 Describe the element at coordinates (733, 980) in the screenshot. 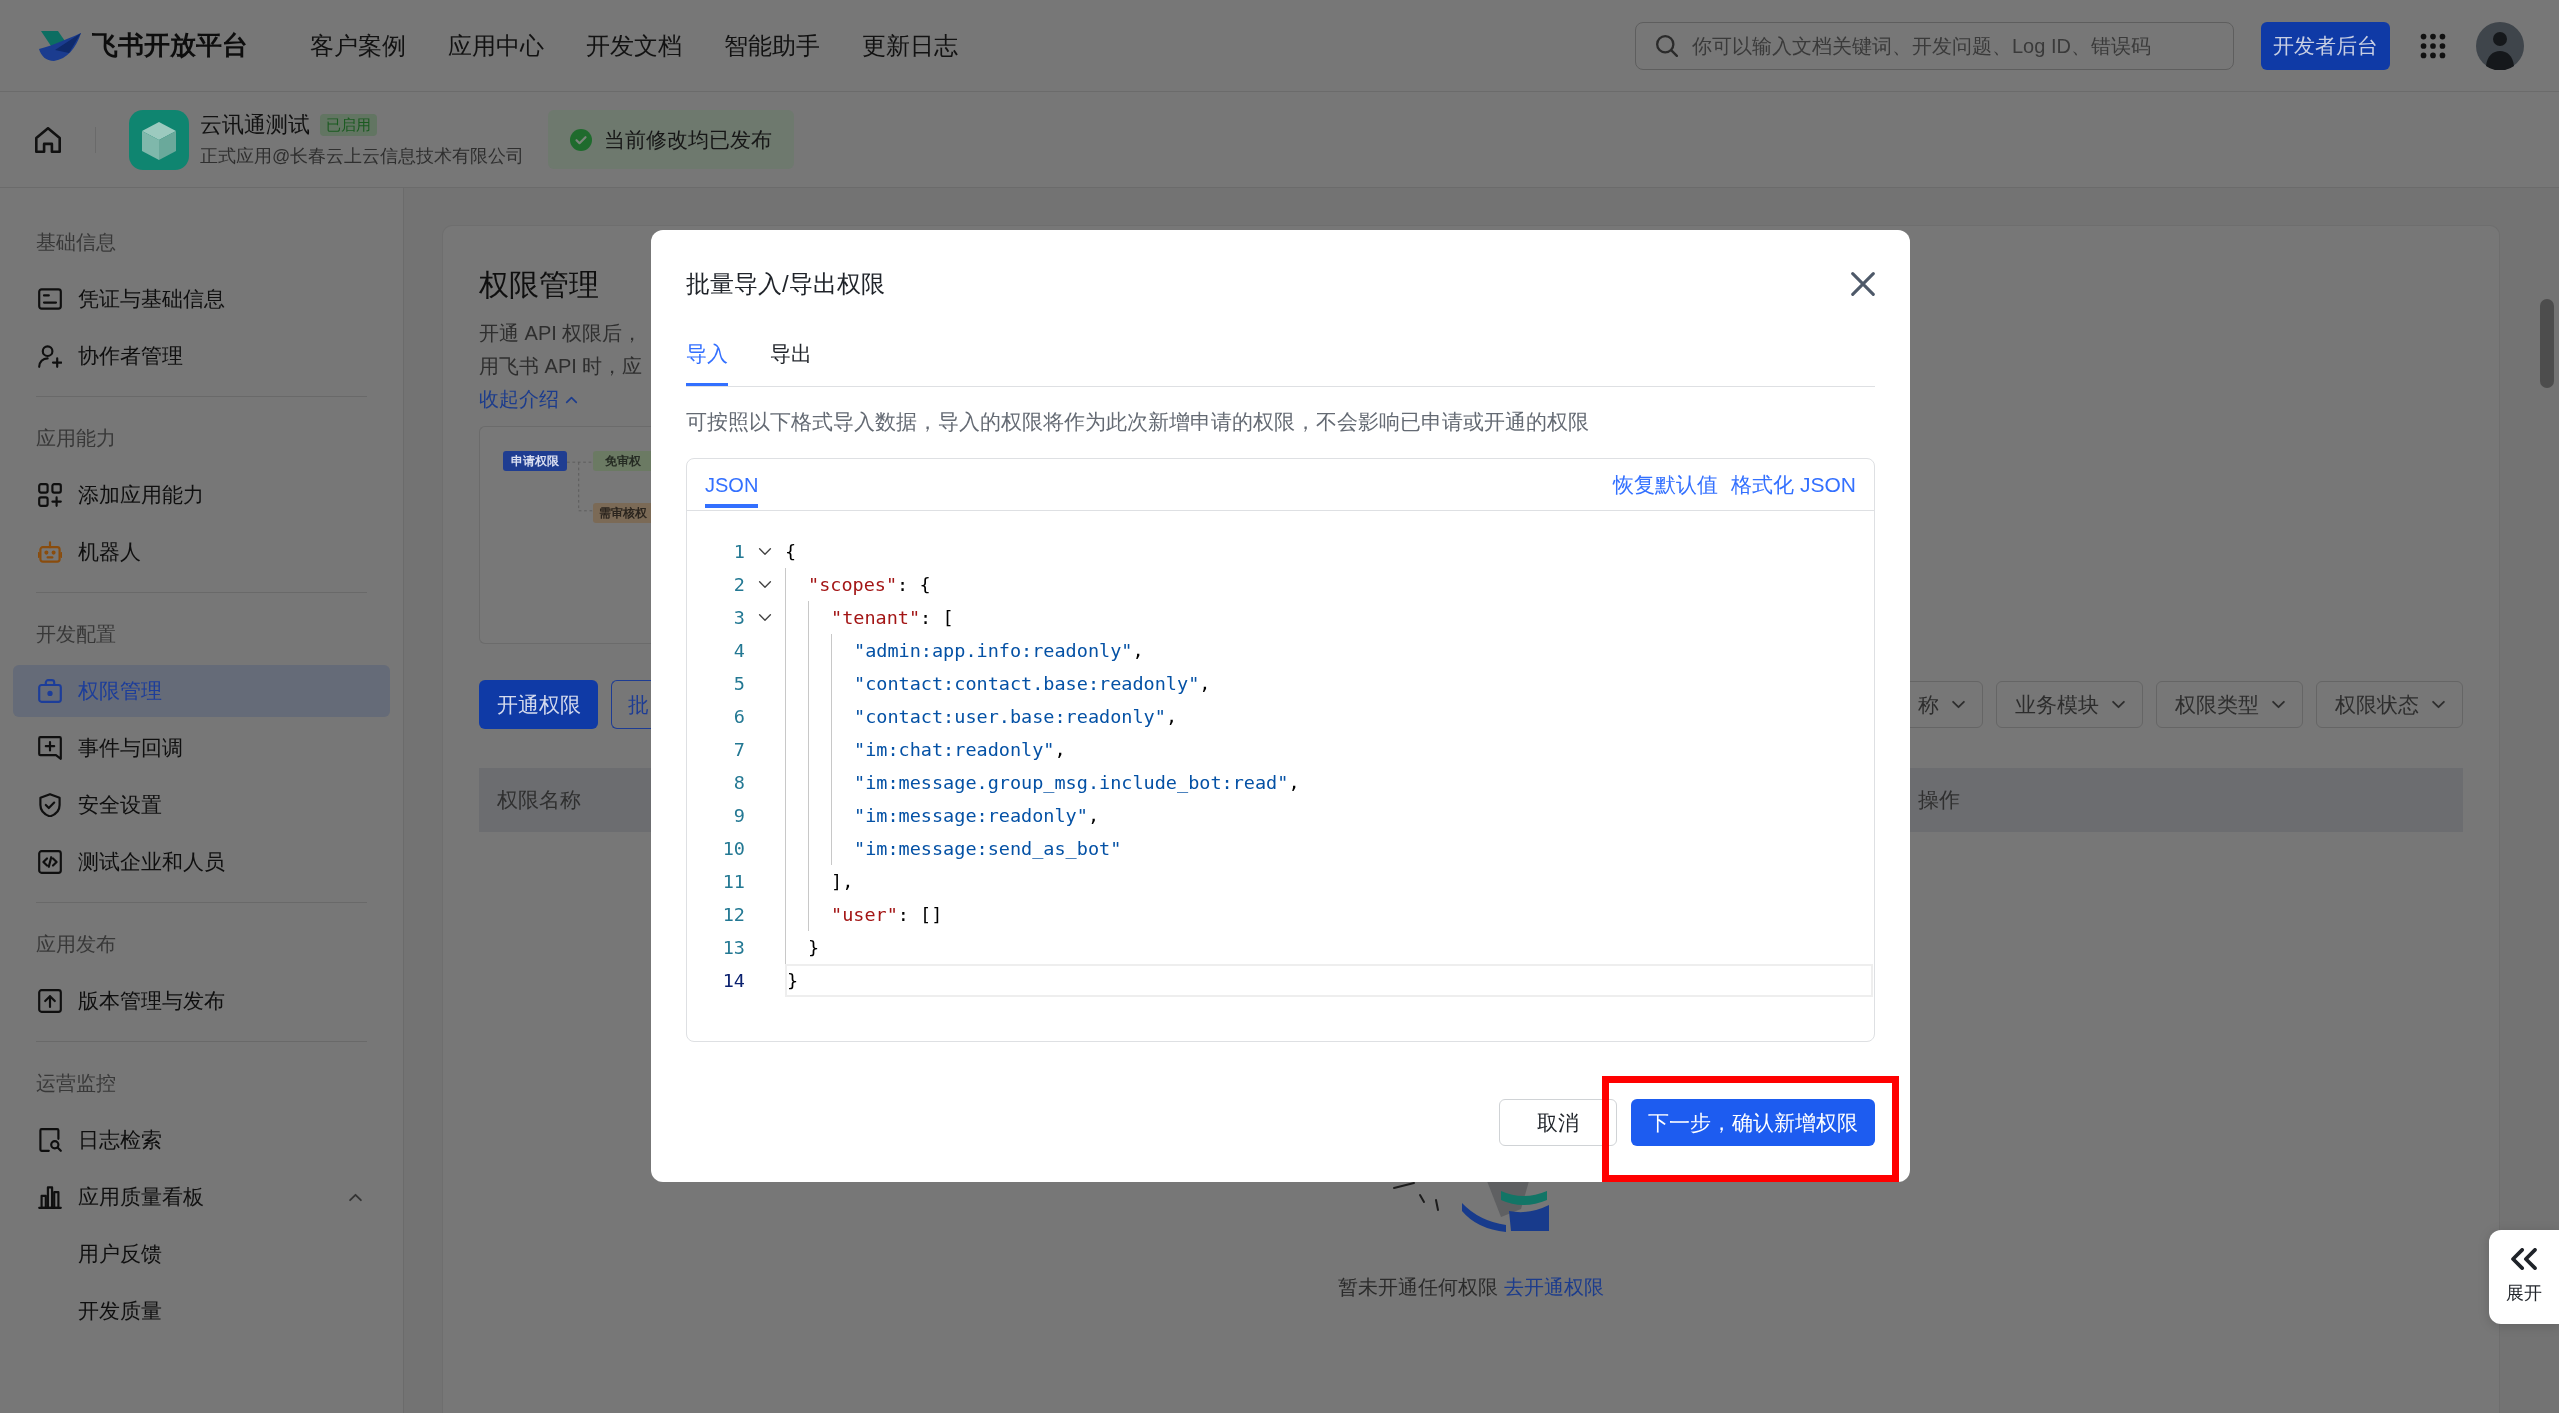

I see `line-number: 14` at that location.